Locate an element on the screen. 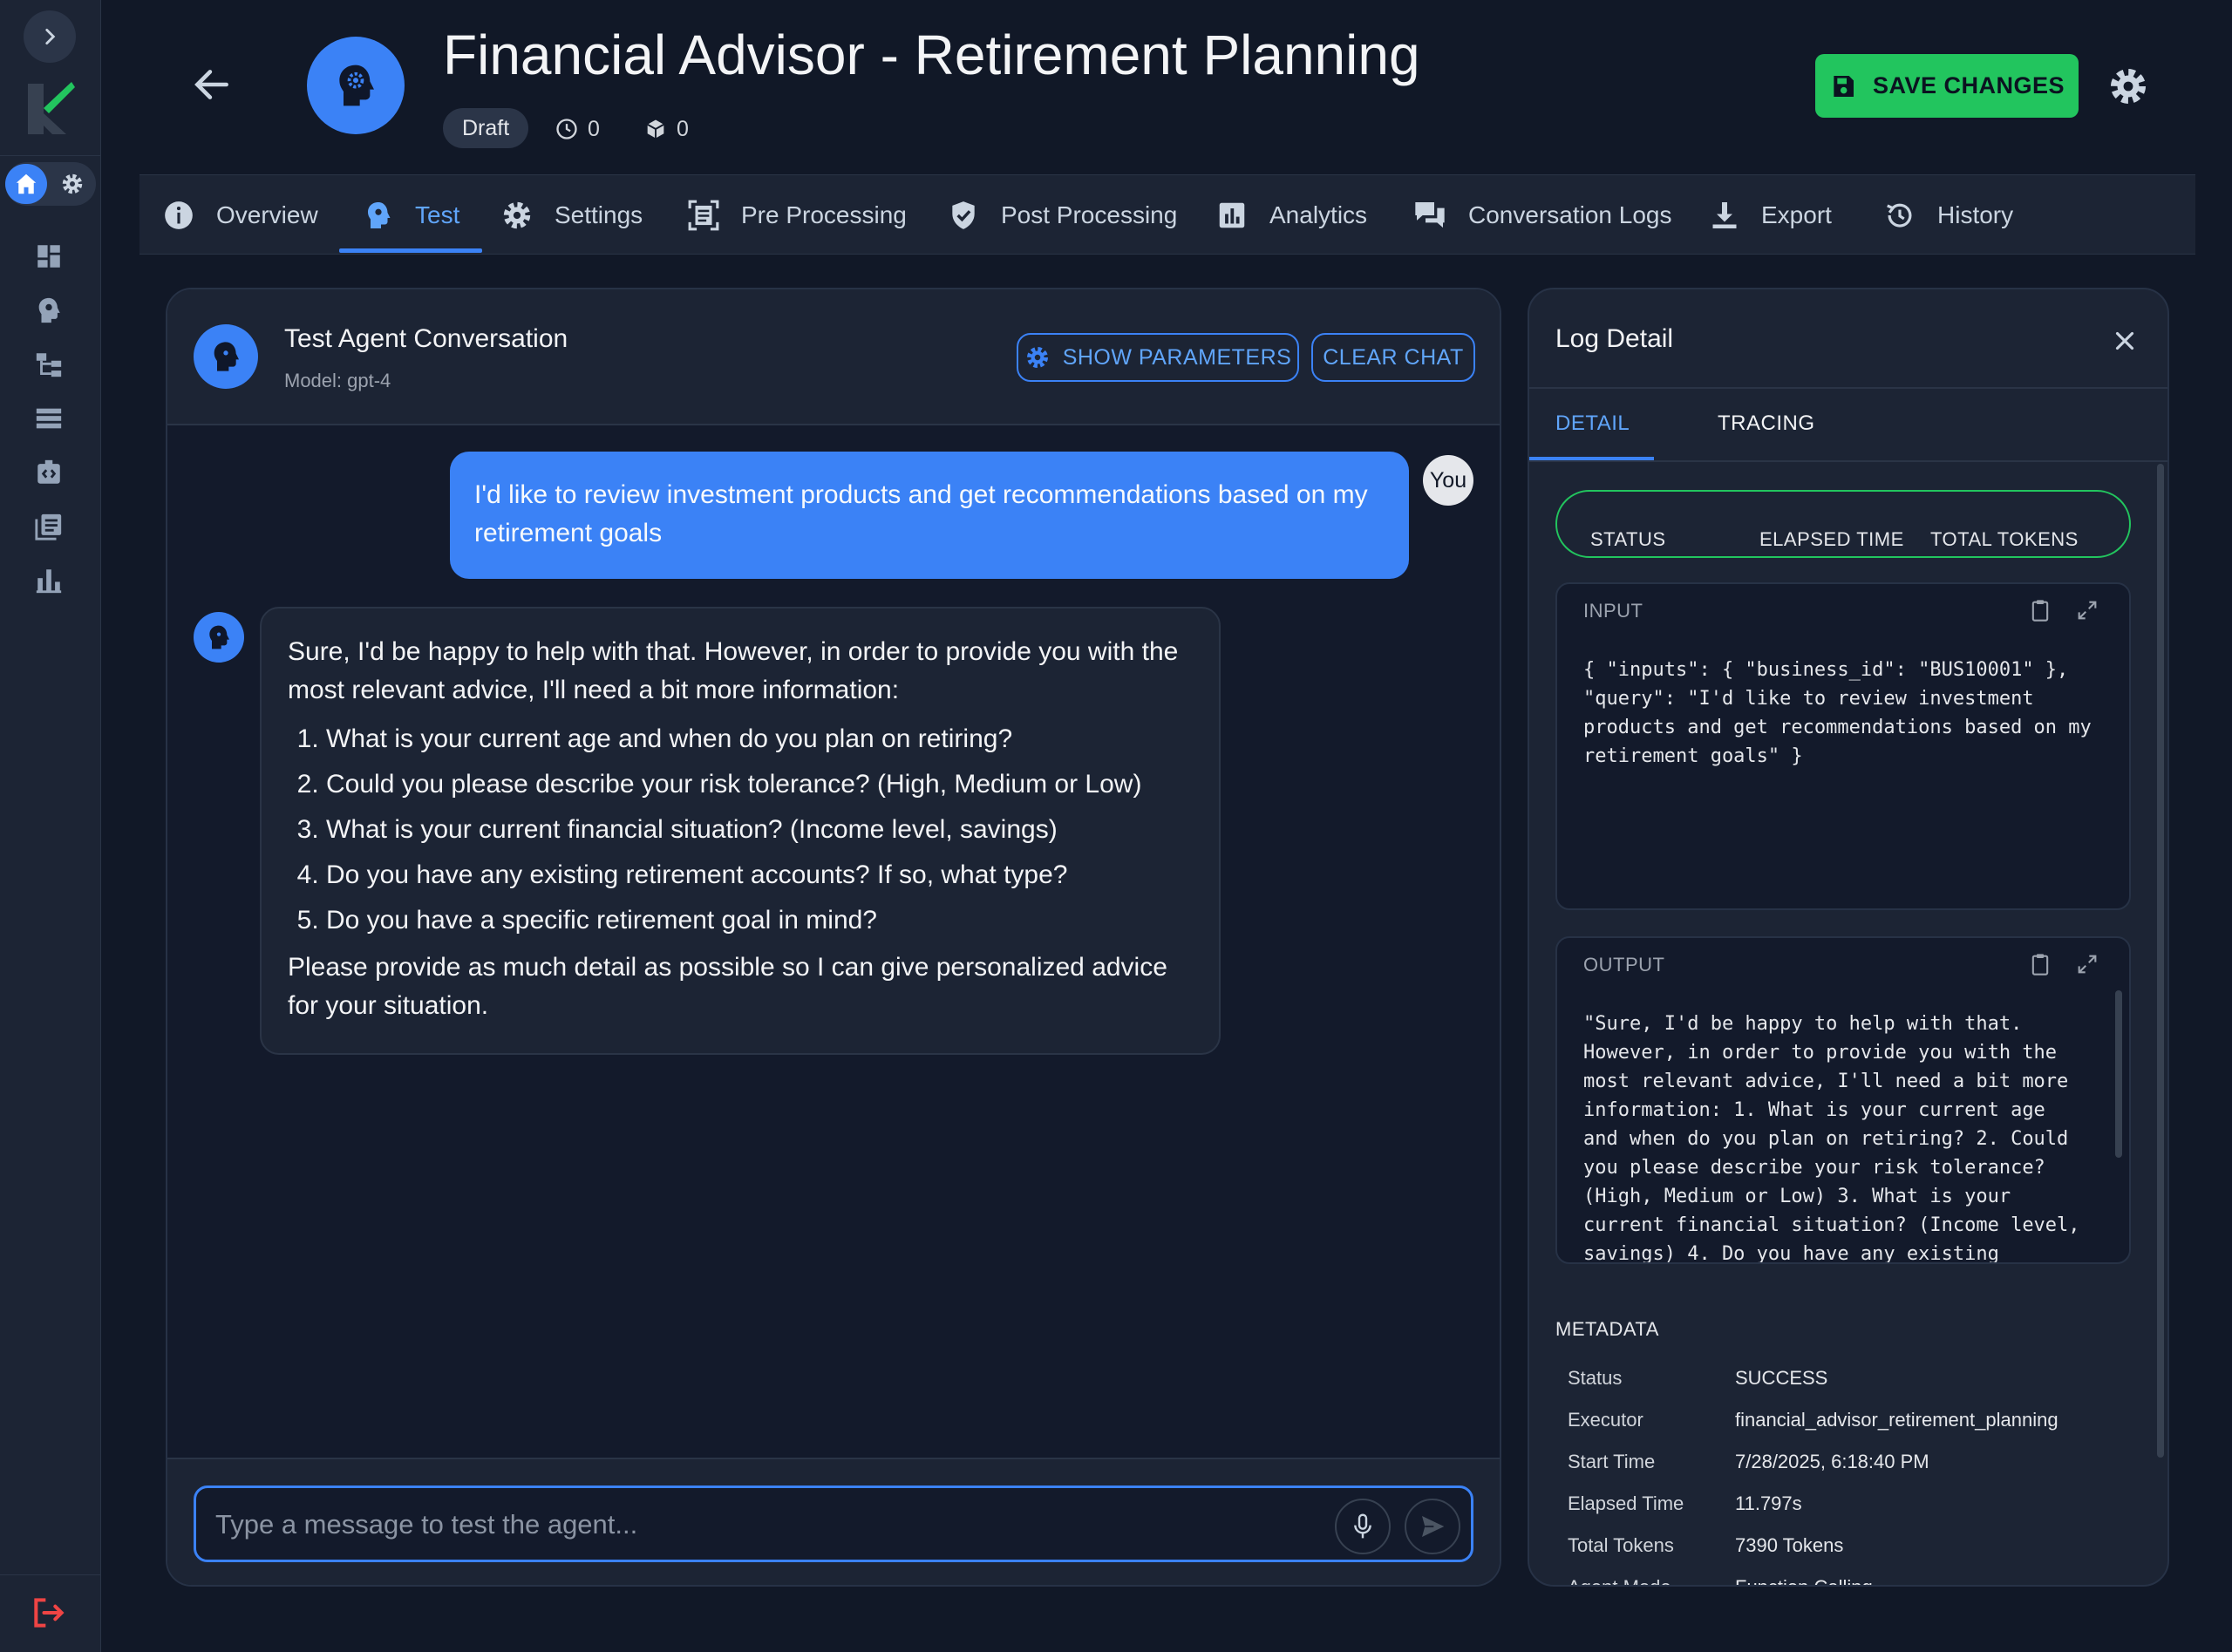 This screenshot has width=2232, height=1652. metadata-key: Elapsed Time is located at coordinates (1626, 1503).